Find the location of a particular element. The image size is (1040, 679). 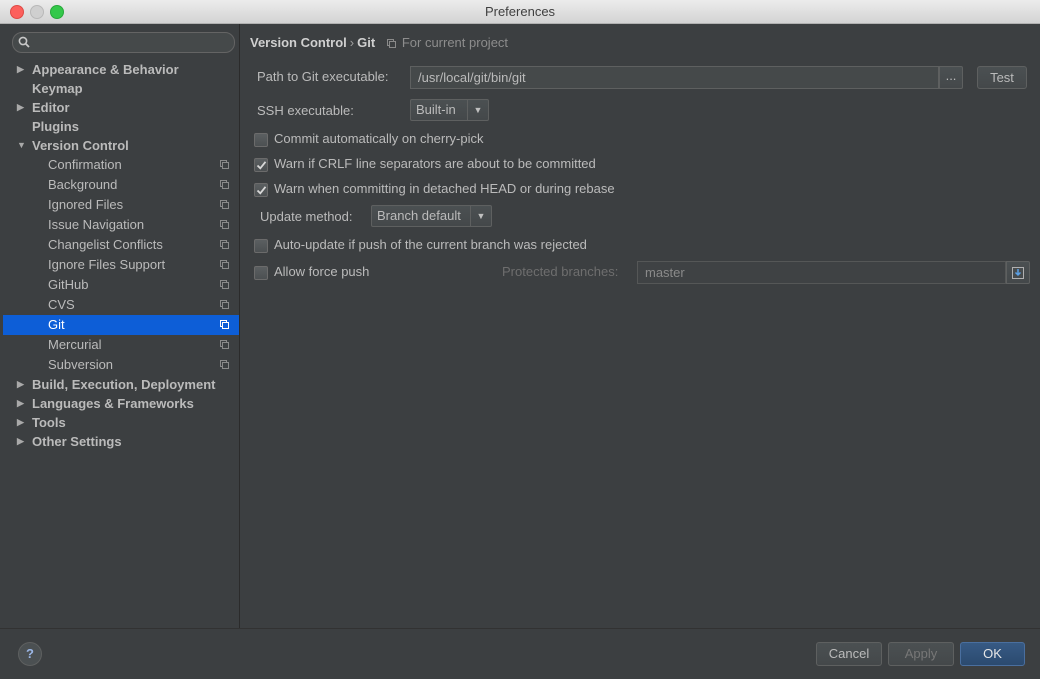

scope-label: For current project is located at coordinates (455, 42).